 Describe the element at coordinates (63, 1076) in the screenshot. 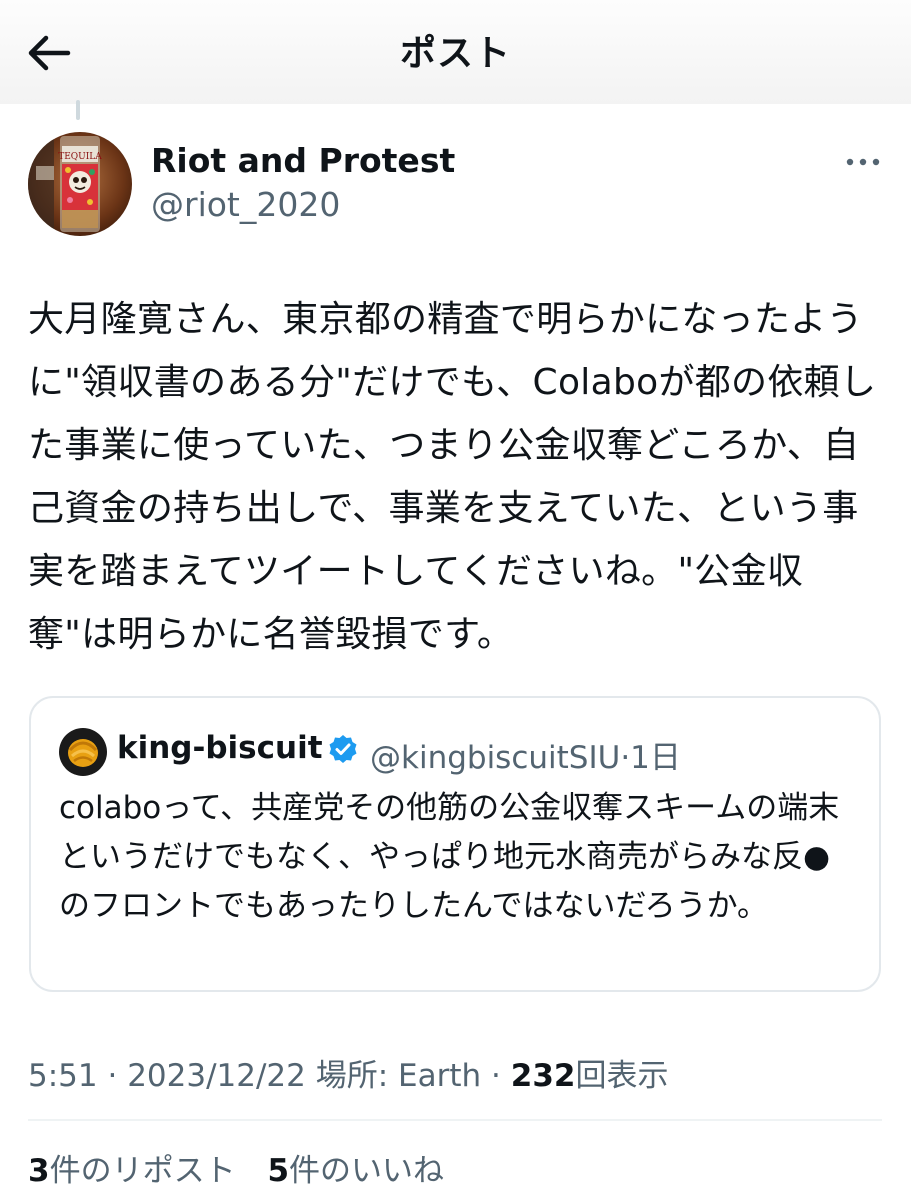

I see `post-time: 5:51` at that location.